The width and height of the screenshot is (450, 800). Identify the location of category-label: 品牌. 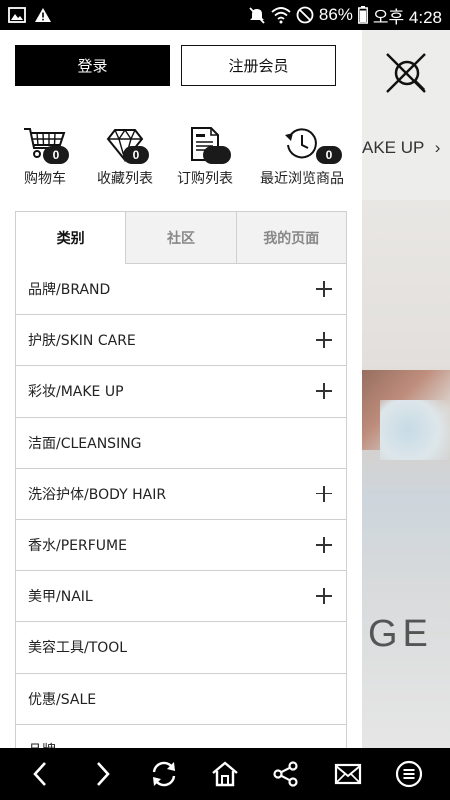
(42, 744).